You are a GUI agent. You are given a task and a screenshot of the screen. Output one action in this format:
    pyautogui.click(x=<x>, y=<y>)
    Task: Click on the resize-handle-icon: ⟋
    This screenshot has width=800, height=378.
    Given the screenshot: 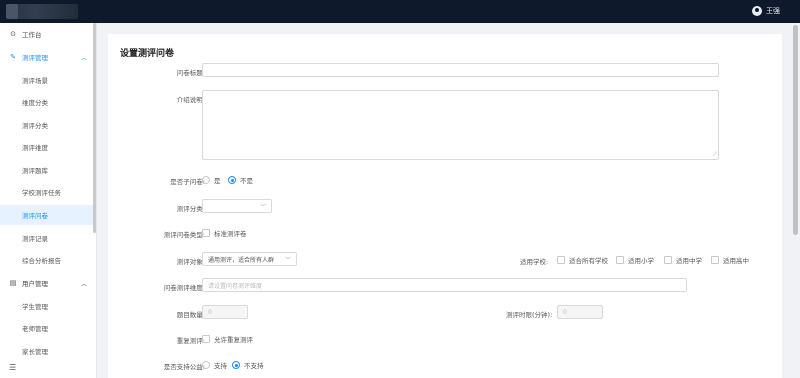 What is the action you would take?
    pyautogui.click(x=715, y=155)
    